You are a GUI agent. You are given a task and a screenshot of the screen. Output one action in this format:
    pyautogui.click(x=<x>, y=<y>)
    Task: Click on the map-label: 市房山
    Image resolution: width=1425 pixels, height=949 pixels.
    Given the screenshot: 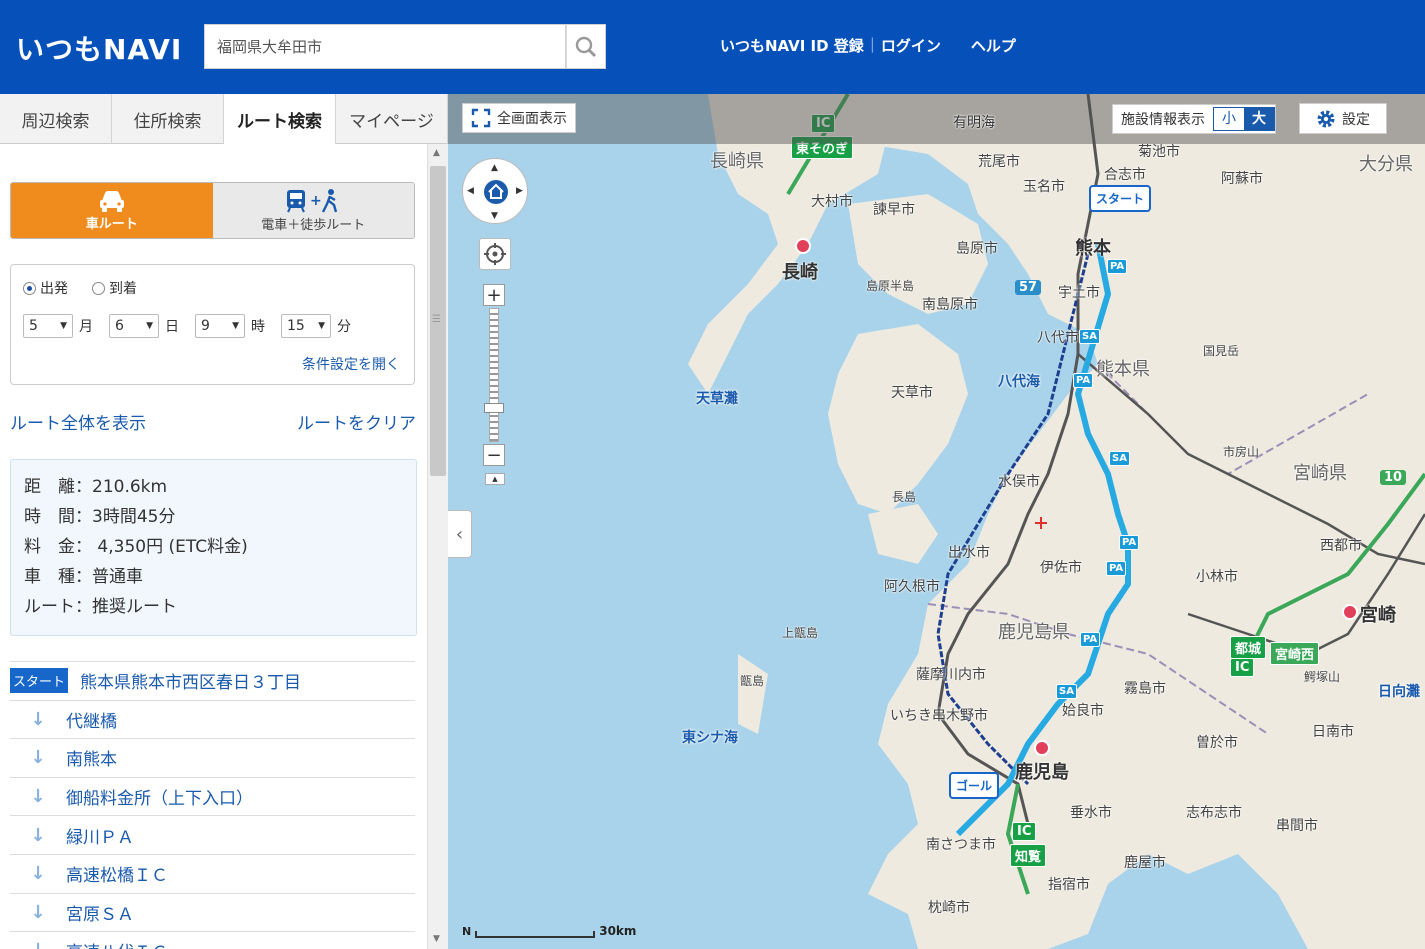 What is the action you would take?
    pyautogui.click(x=1241, y=452)
    